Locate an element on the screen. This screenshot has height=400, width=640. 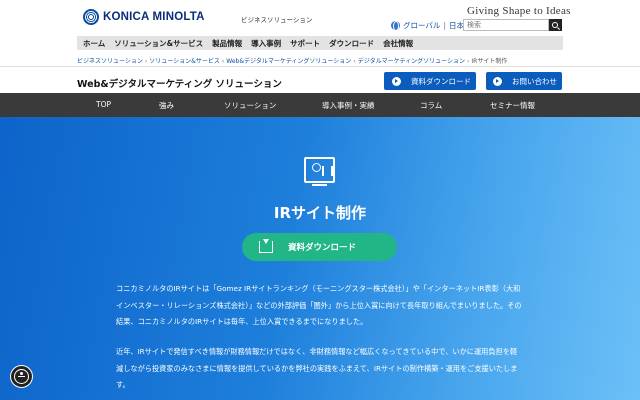
download-button: 資料ダウンロード is located at coordinates (430, 81).